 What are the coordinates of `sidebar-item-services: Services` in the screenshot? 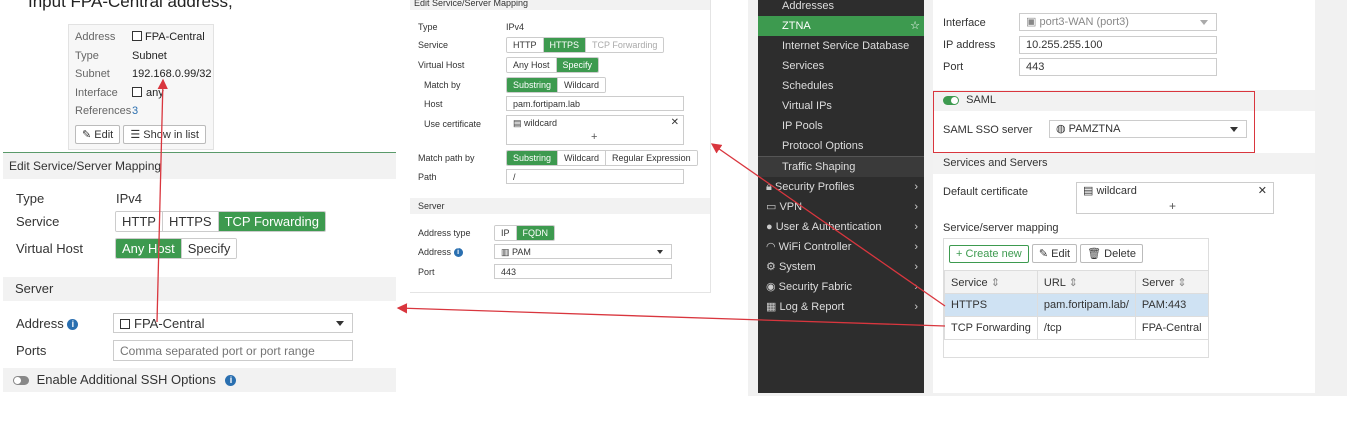 It's located at (841, 66).